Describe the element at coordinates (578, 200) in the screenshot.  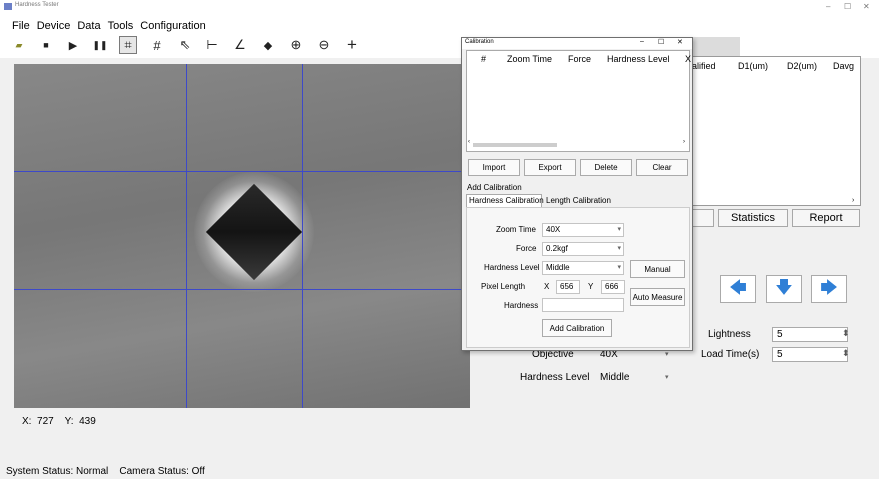
I see `tab-length-calibration: Length Calibration` at that location.